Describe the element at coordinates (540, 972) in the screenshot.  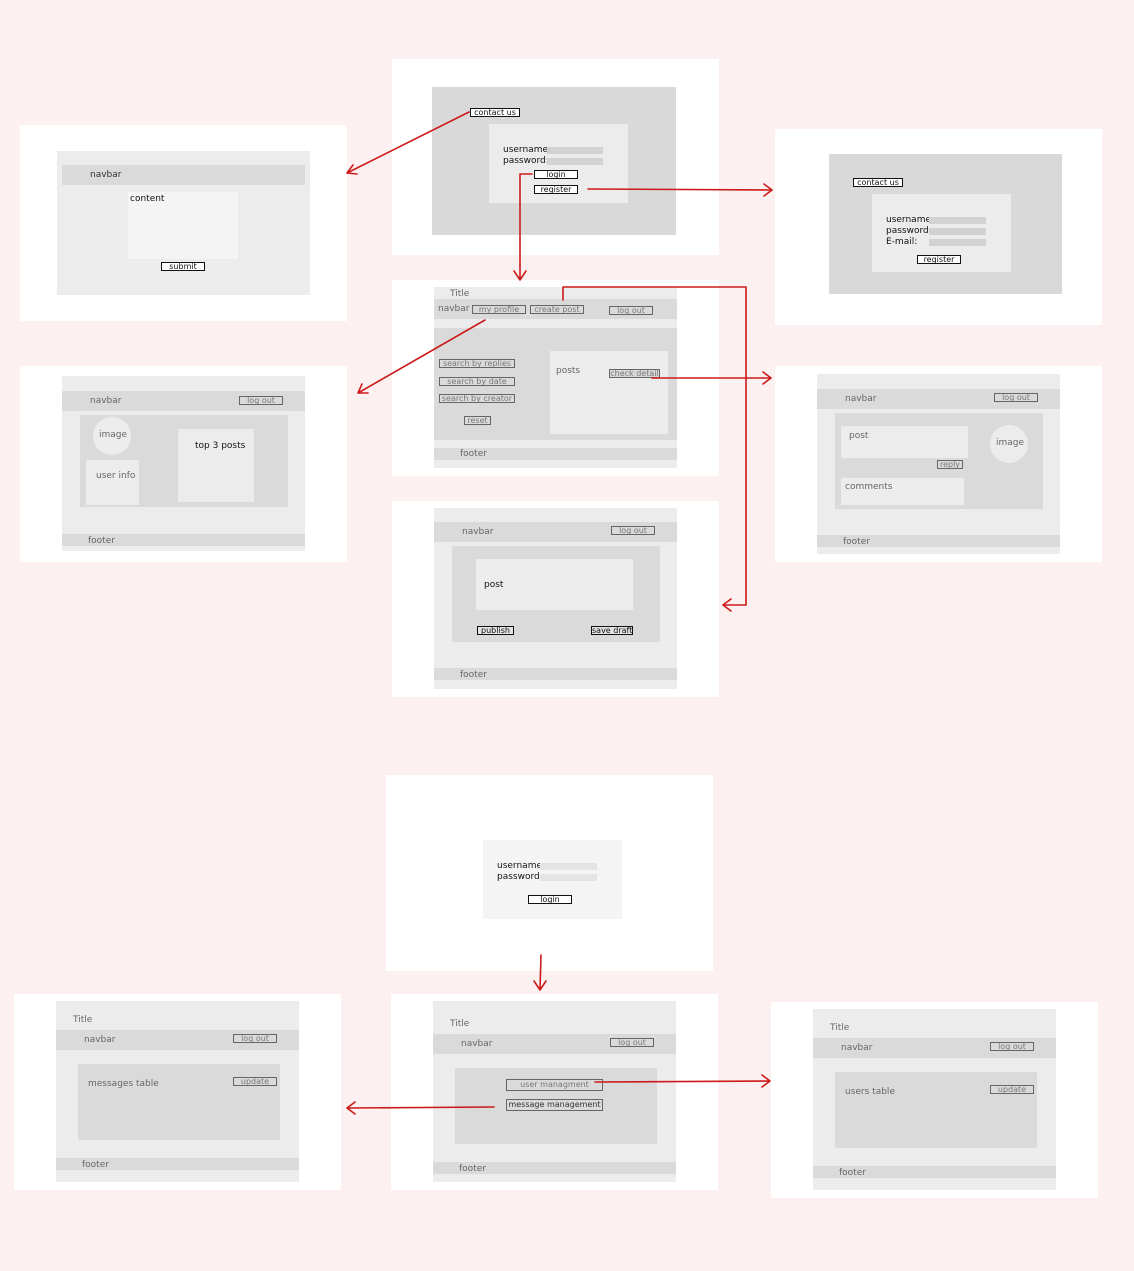
I see `arrow-admin-login` at that location.